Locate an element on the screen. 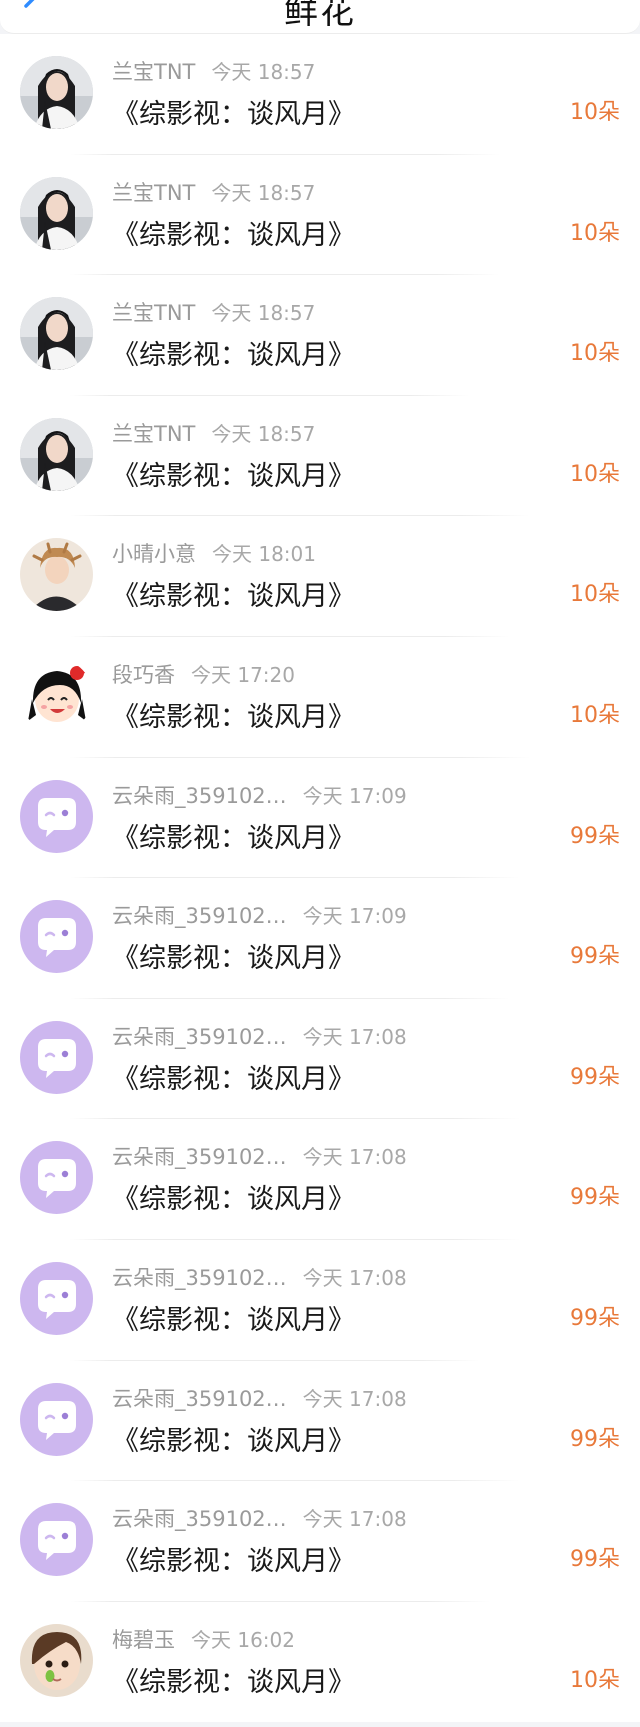  timestamp: 今天 18:01 is located at coordinates (264, 554).